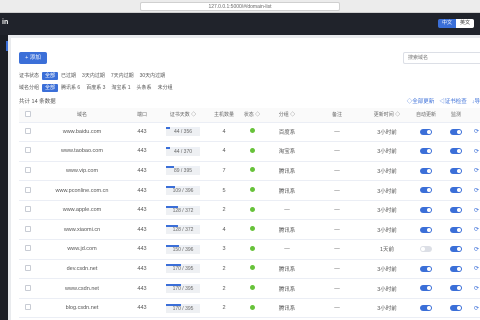 Image resolution: width=480 pixels, height=320 pixels. I want to click on filter-option: 腾讯系 6, so click(70, 88).